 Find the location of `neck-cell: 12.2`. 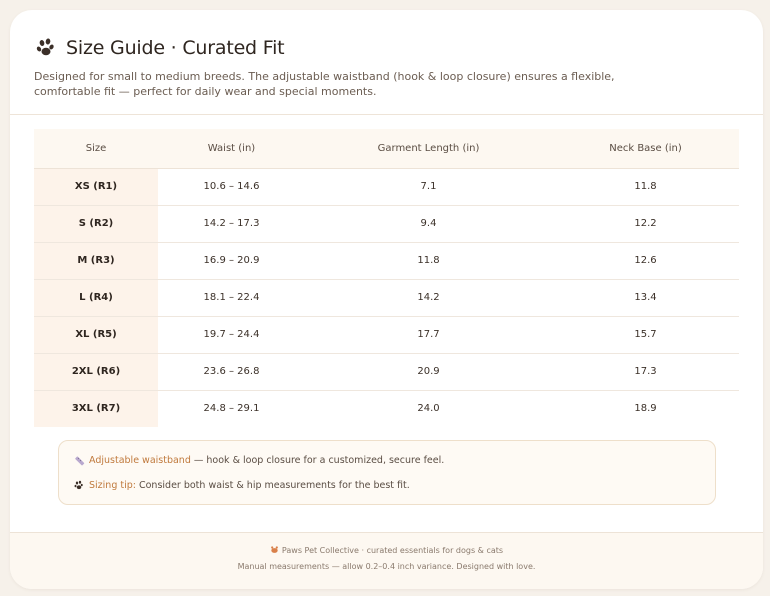

neck-cell: 12.2 is located at coordinates (645, 224).